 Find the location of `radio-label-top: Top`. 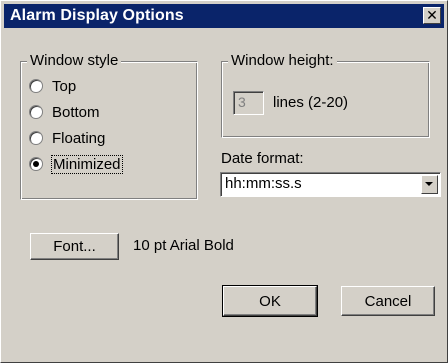

radio-label-top: Top is located at coordinates (64, 86).